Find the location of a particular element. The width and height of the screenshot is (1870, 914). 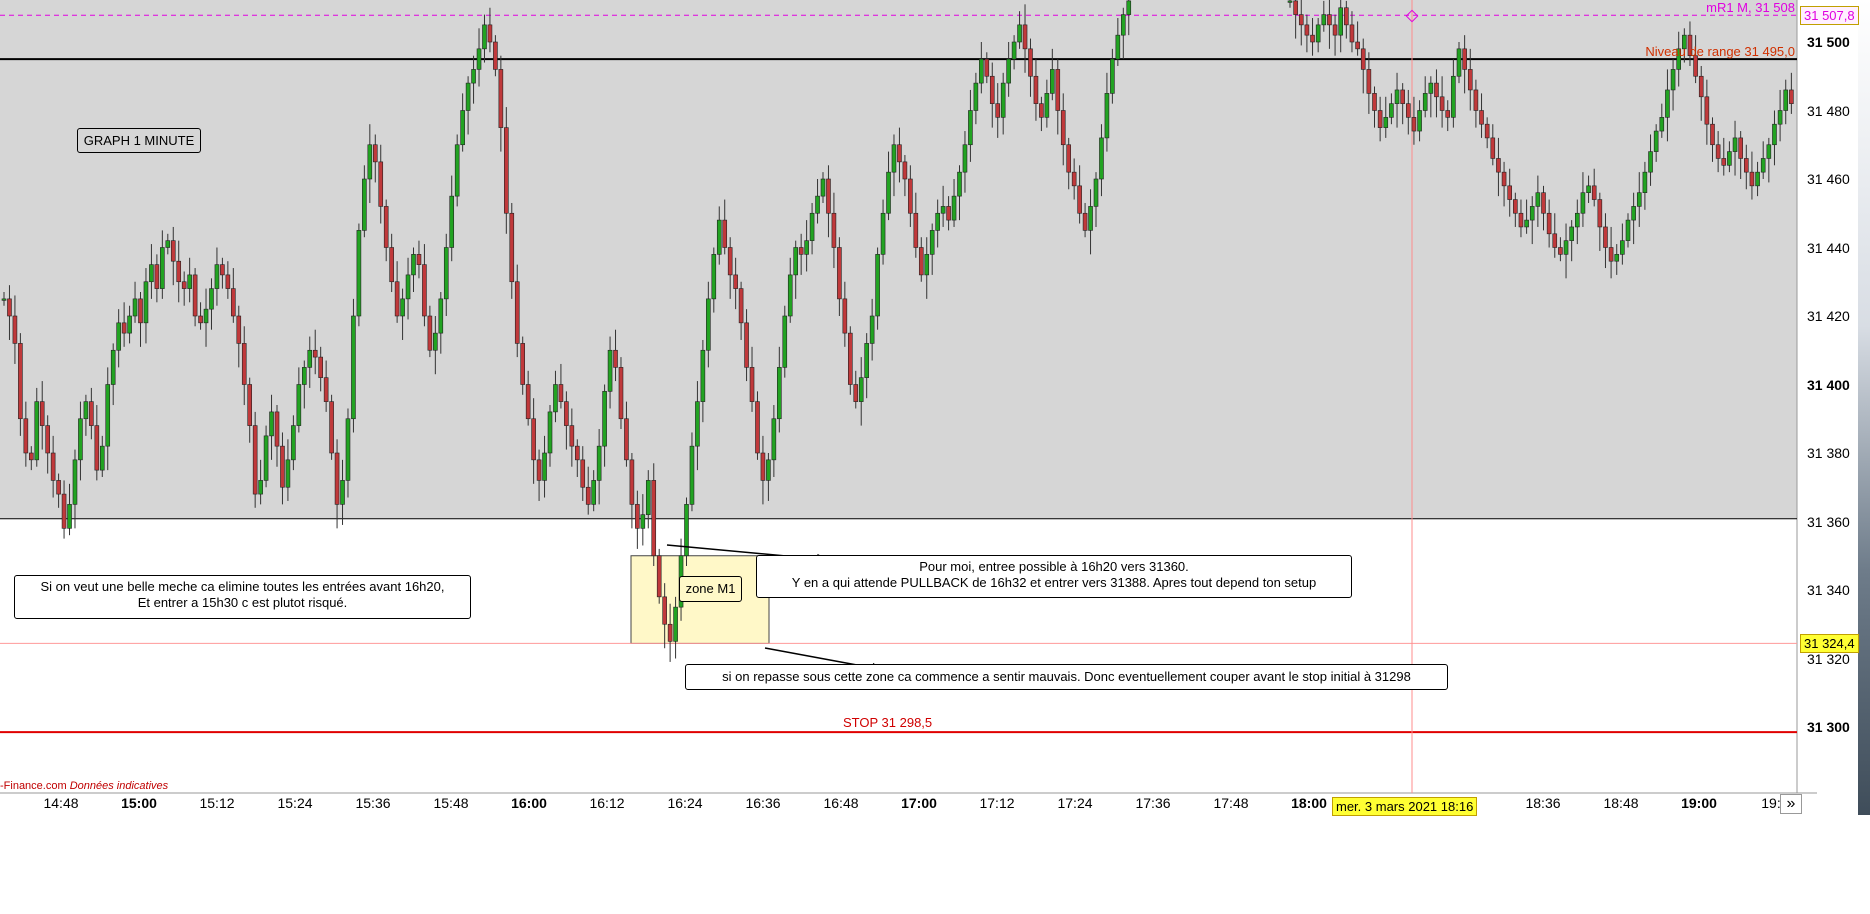

x-tick-label: 16:36 is located at coordinates (763, 803).